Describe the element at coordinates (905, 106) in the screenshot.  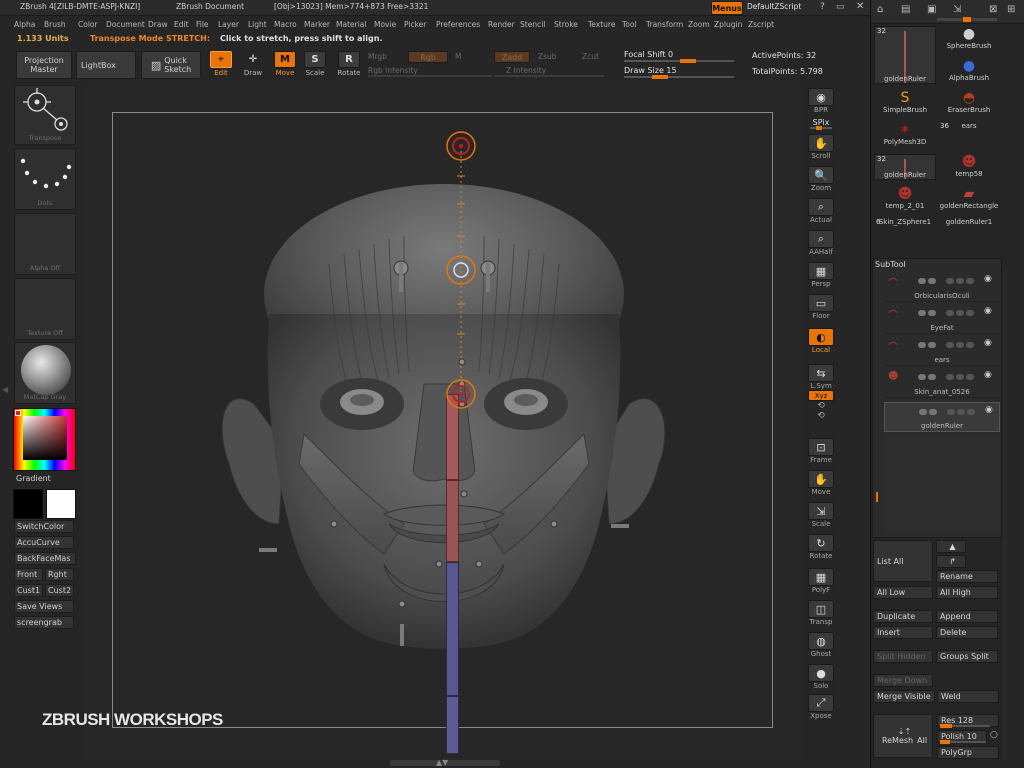
I see `tool-thumb-simplebrush: S SimpleBrush` at that location.